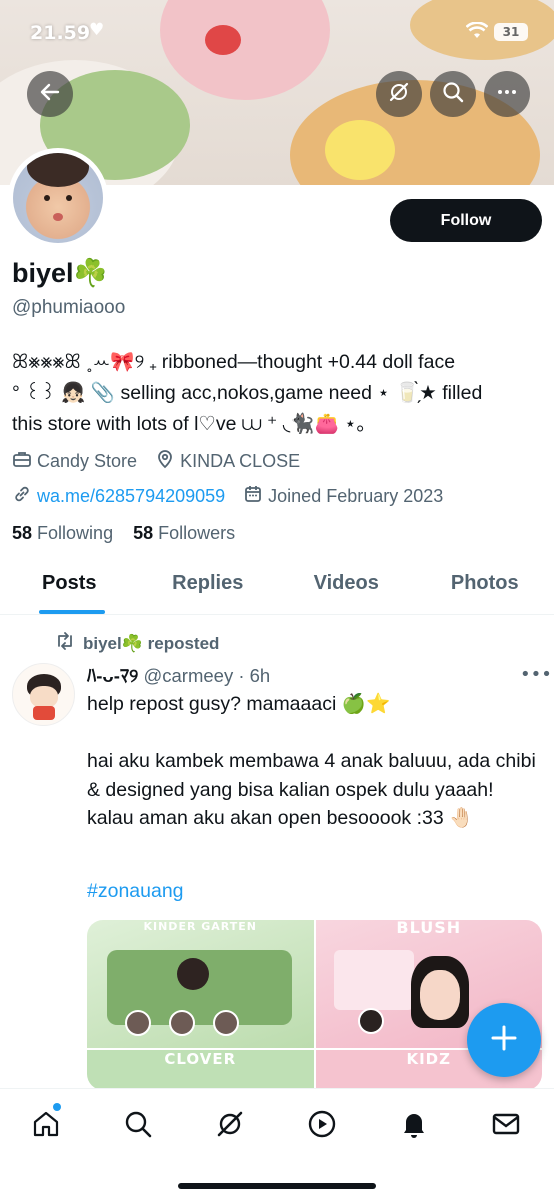 The width and height of the screenshot is (554, 1200). I want to click on wifi-icon, so click(477, 32).